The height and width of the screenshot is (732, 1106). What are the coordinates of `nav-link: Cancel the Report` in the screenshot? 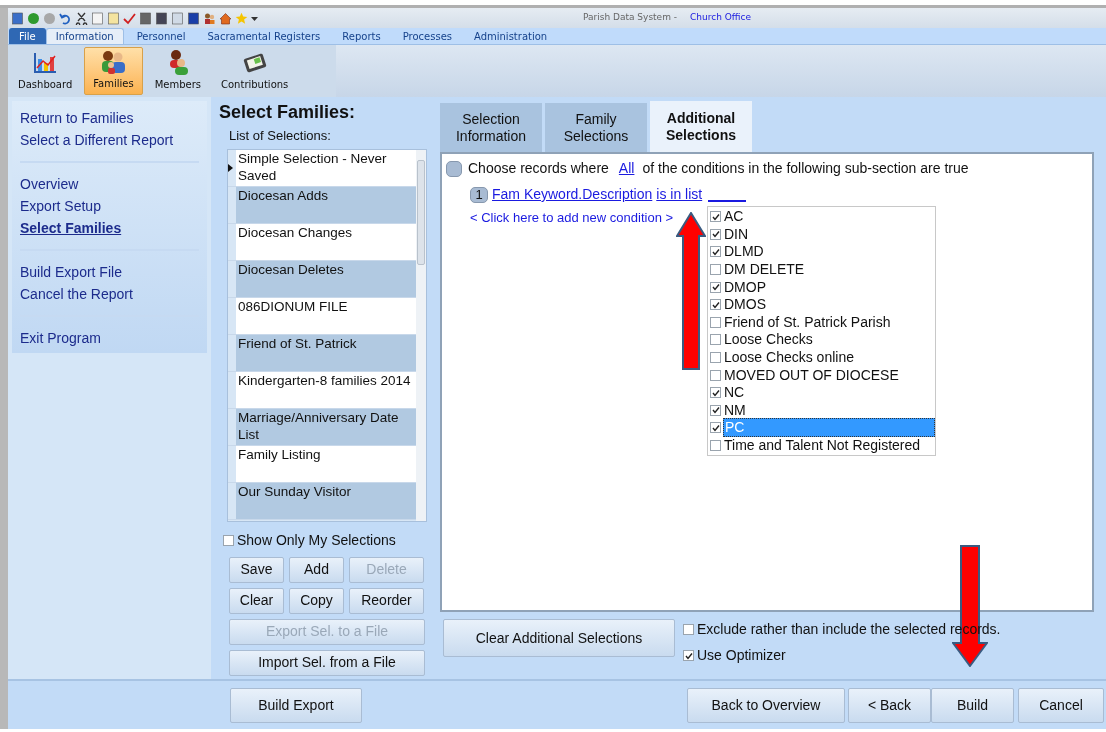 It's located at (76, 294).